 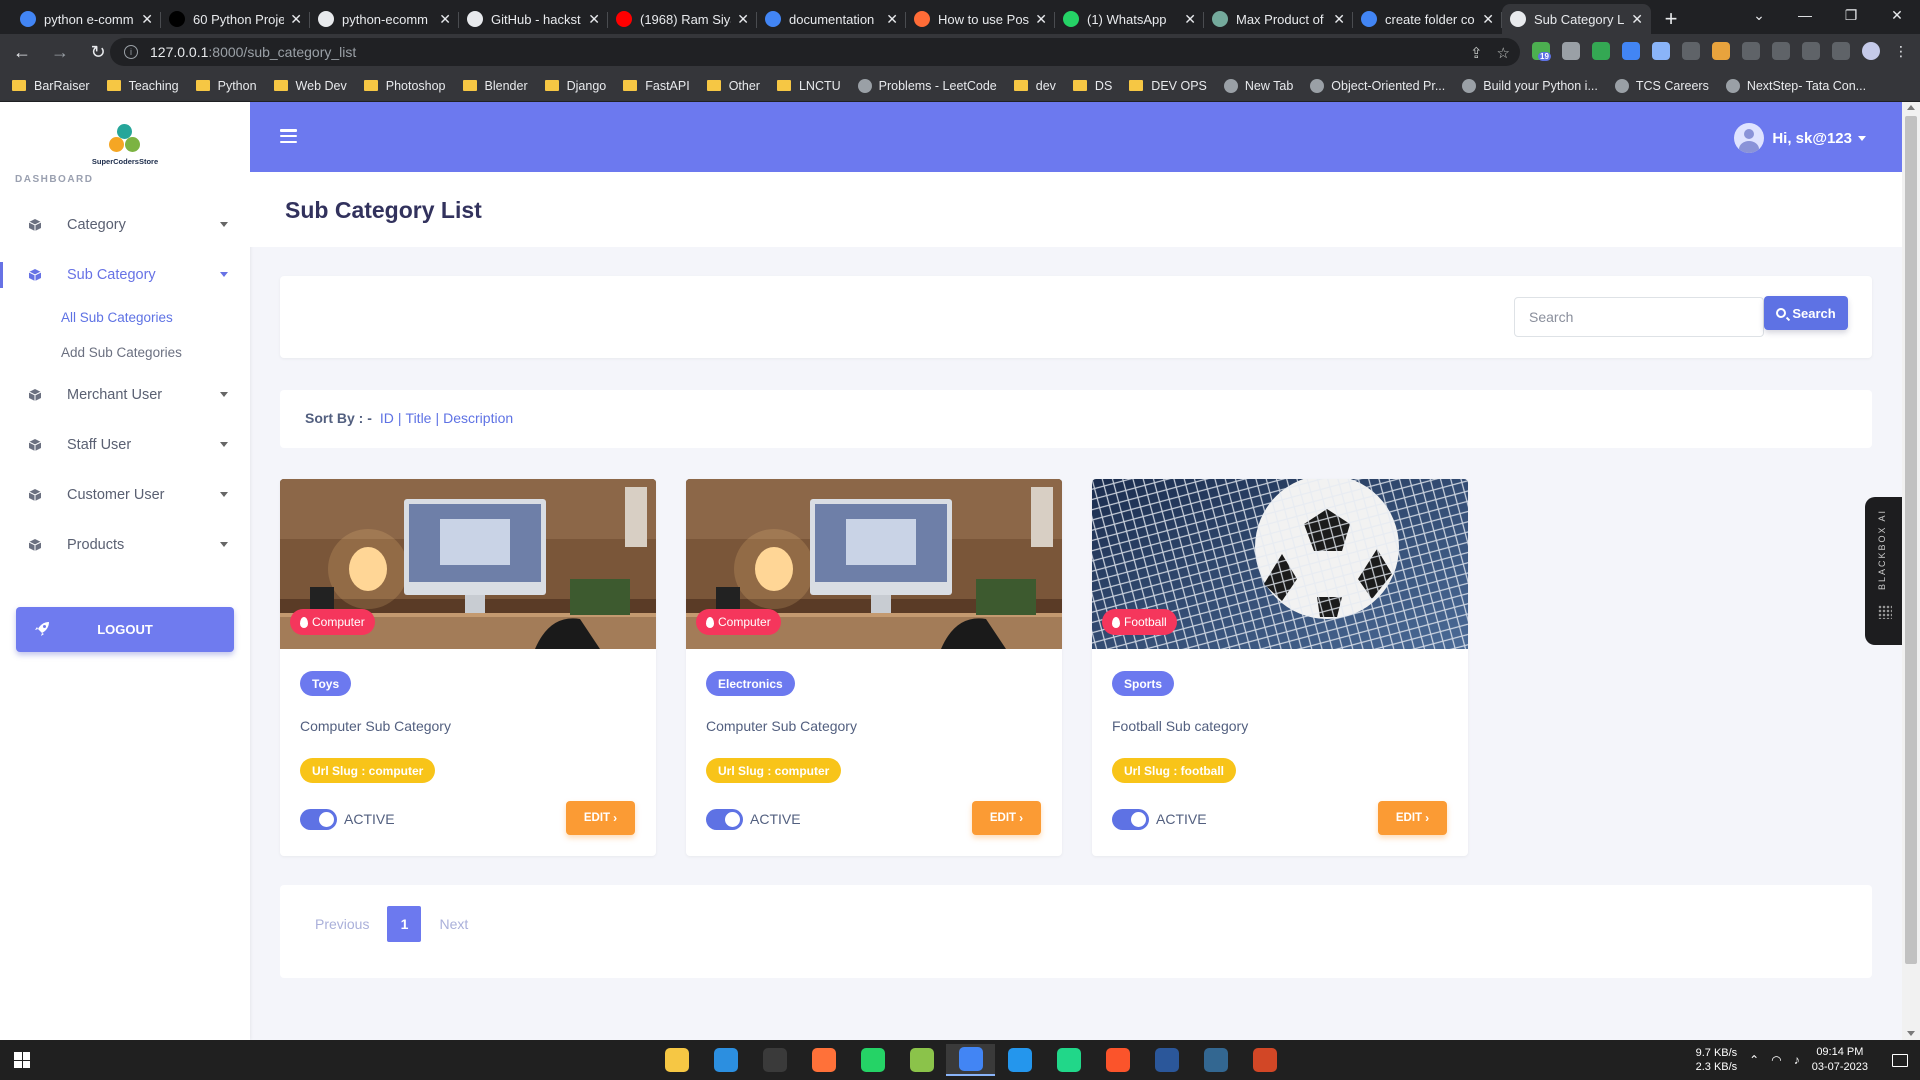 What do you see at coordinates (1871, 51) in the screenshot?
I see `profile-avatar` at bounding box center [1871, 51].